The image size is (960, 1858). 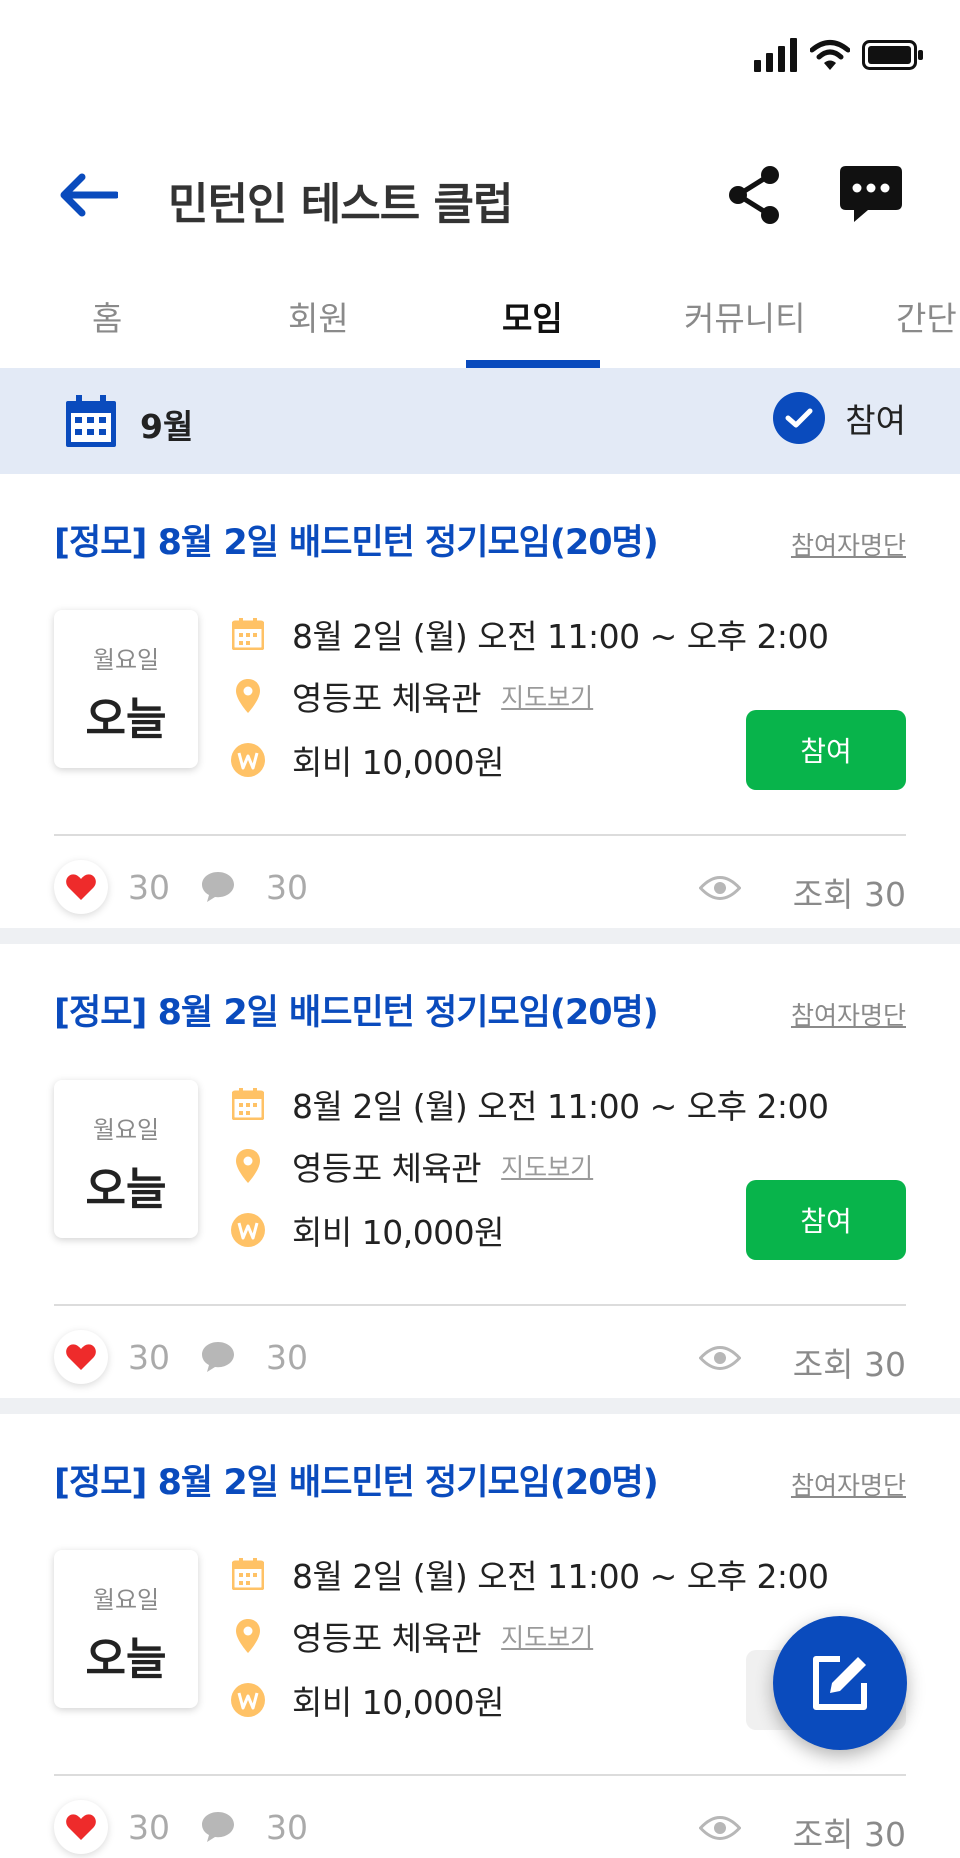 What do you see at coordinates (799, 418) in the screenshot?
I see `check-icon` at bounding box center [799, 418].